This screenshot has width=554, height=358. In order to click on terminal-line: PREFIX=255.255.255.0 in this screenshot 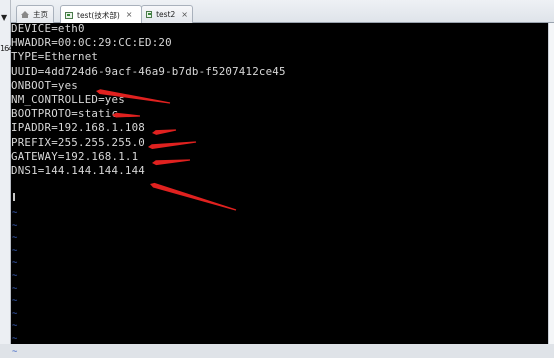, I will do `click(78, 142)`.